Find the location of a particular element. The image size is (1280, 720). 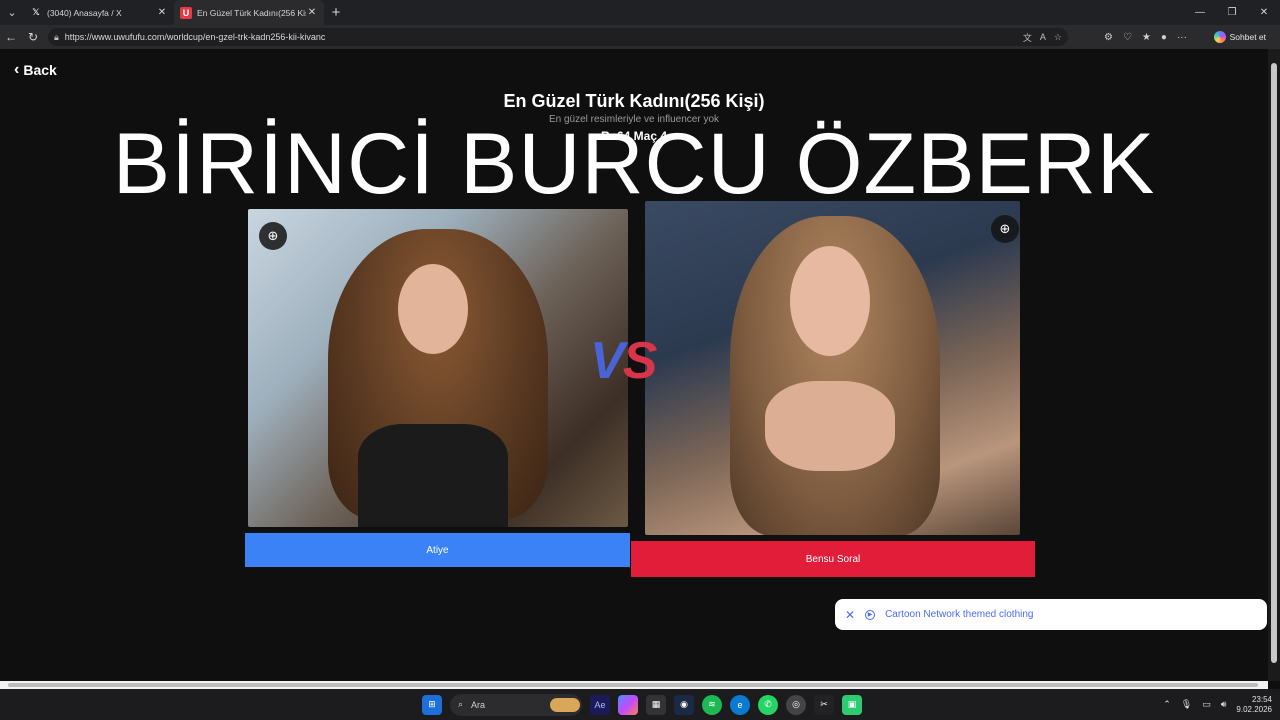

app-icon: ▣ is located at coordinates (852, 704).